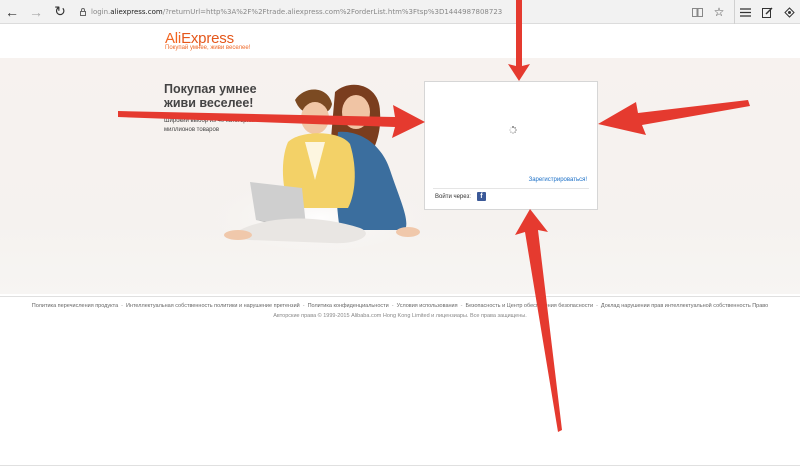  I want to click on browser-tools: ☆, so click(743, 12).